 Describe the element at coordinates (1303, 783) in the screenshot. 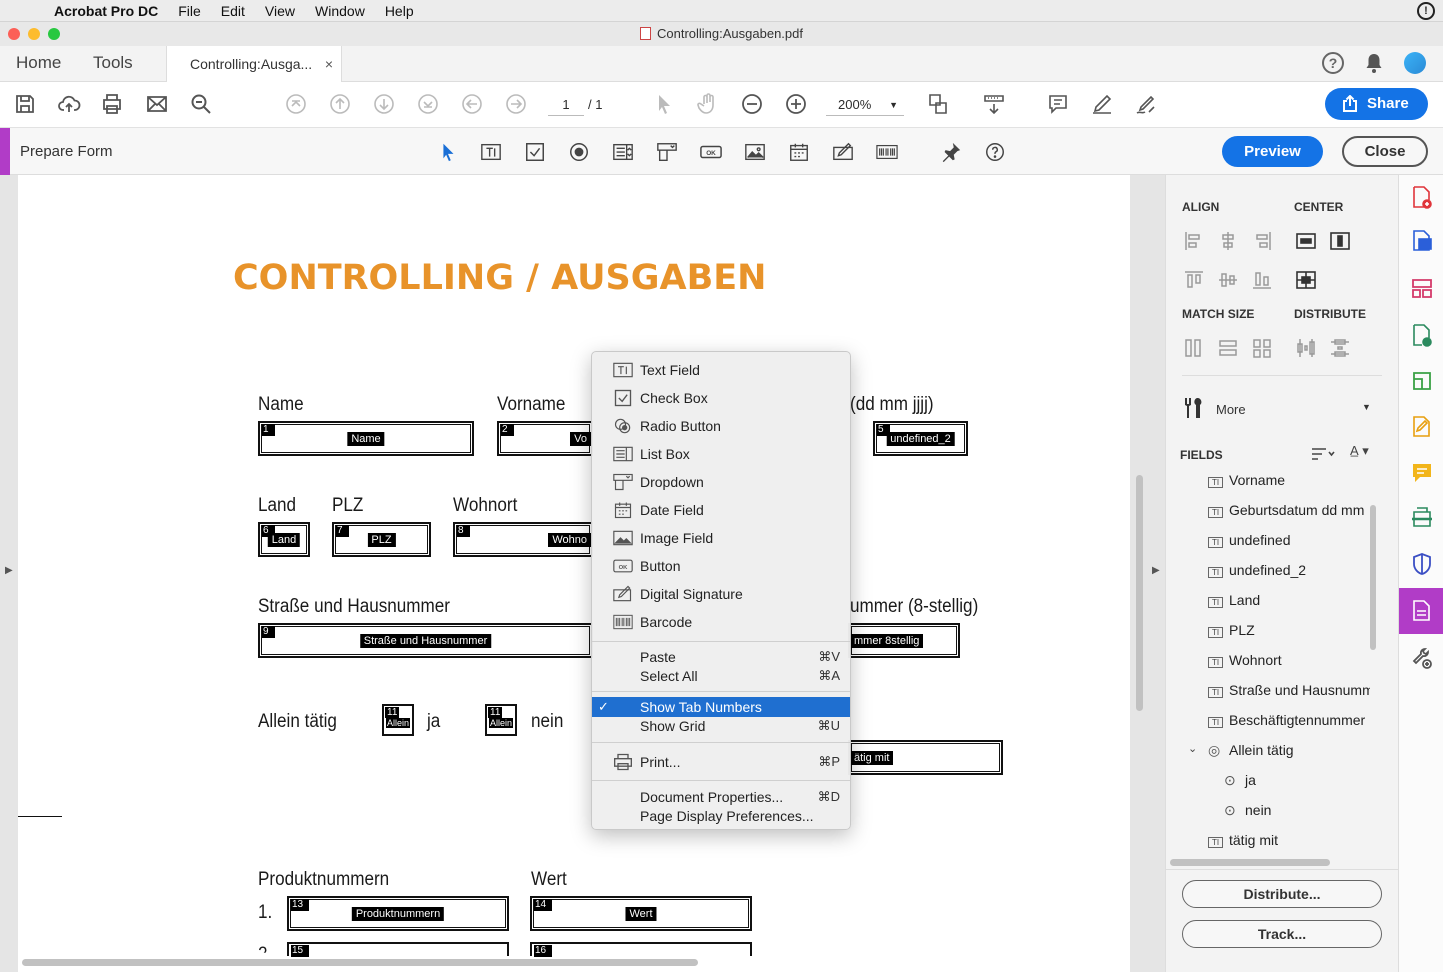

I see `tree-item-ja: ⊙ ja` at that location.